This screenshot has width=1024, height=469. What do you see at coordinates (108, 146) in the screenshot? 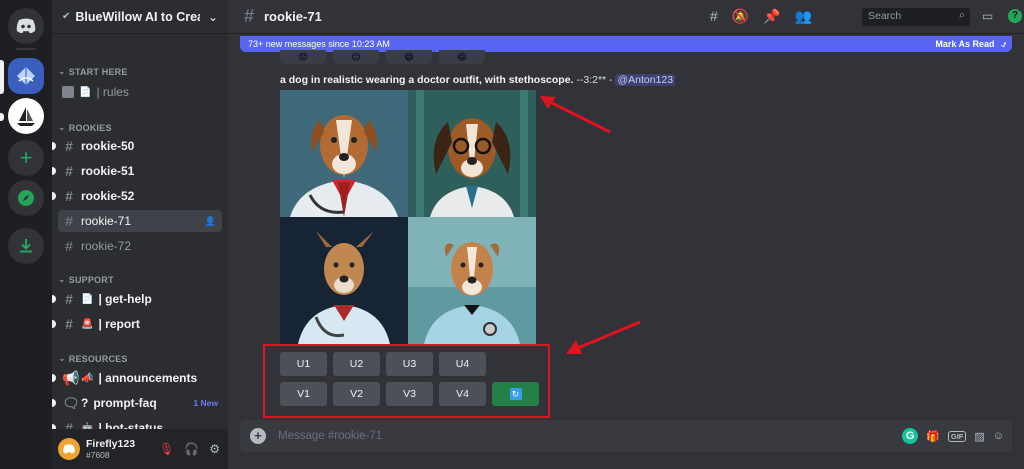
I see `channel-label: rookie-50` at bounding box center [108, 146].